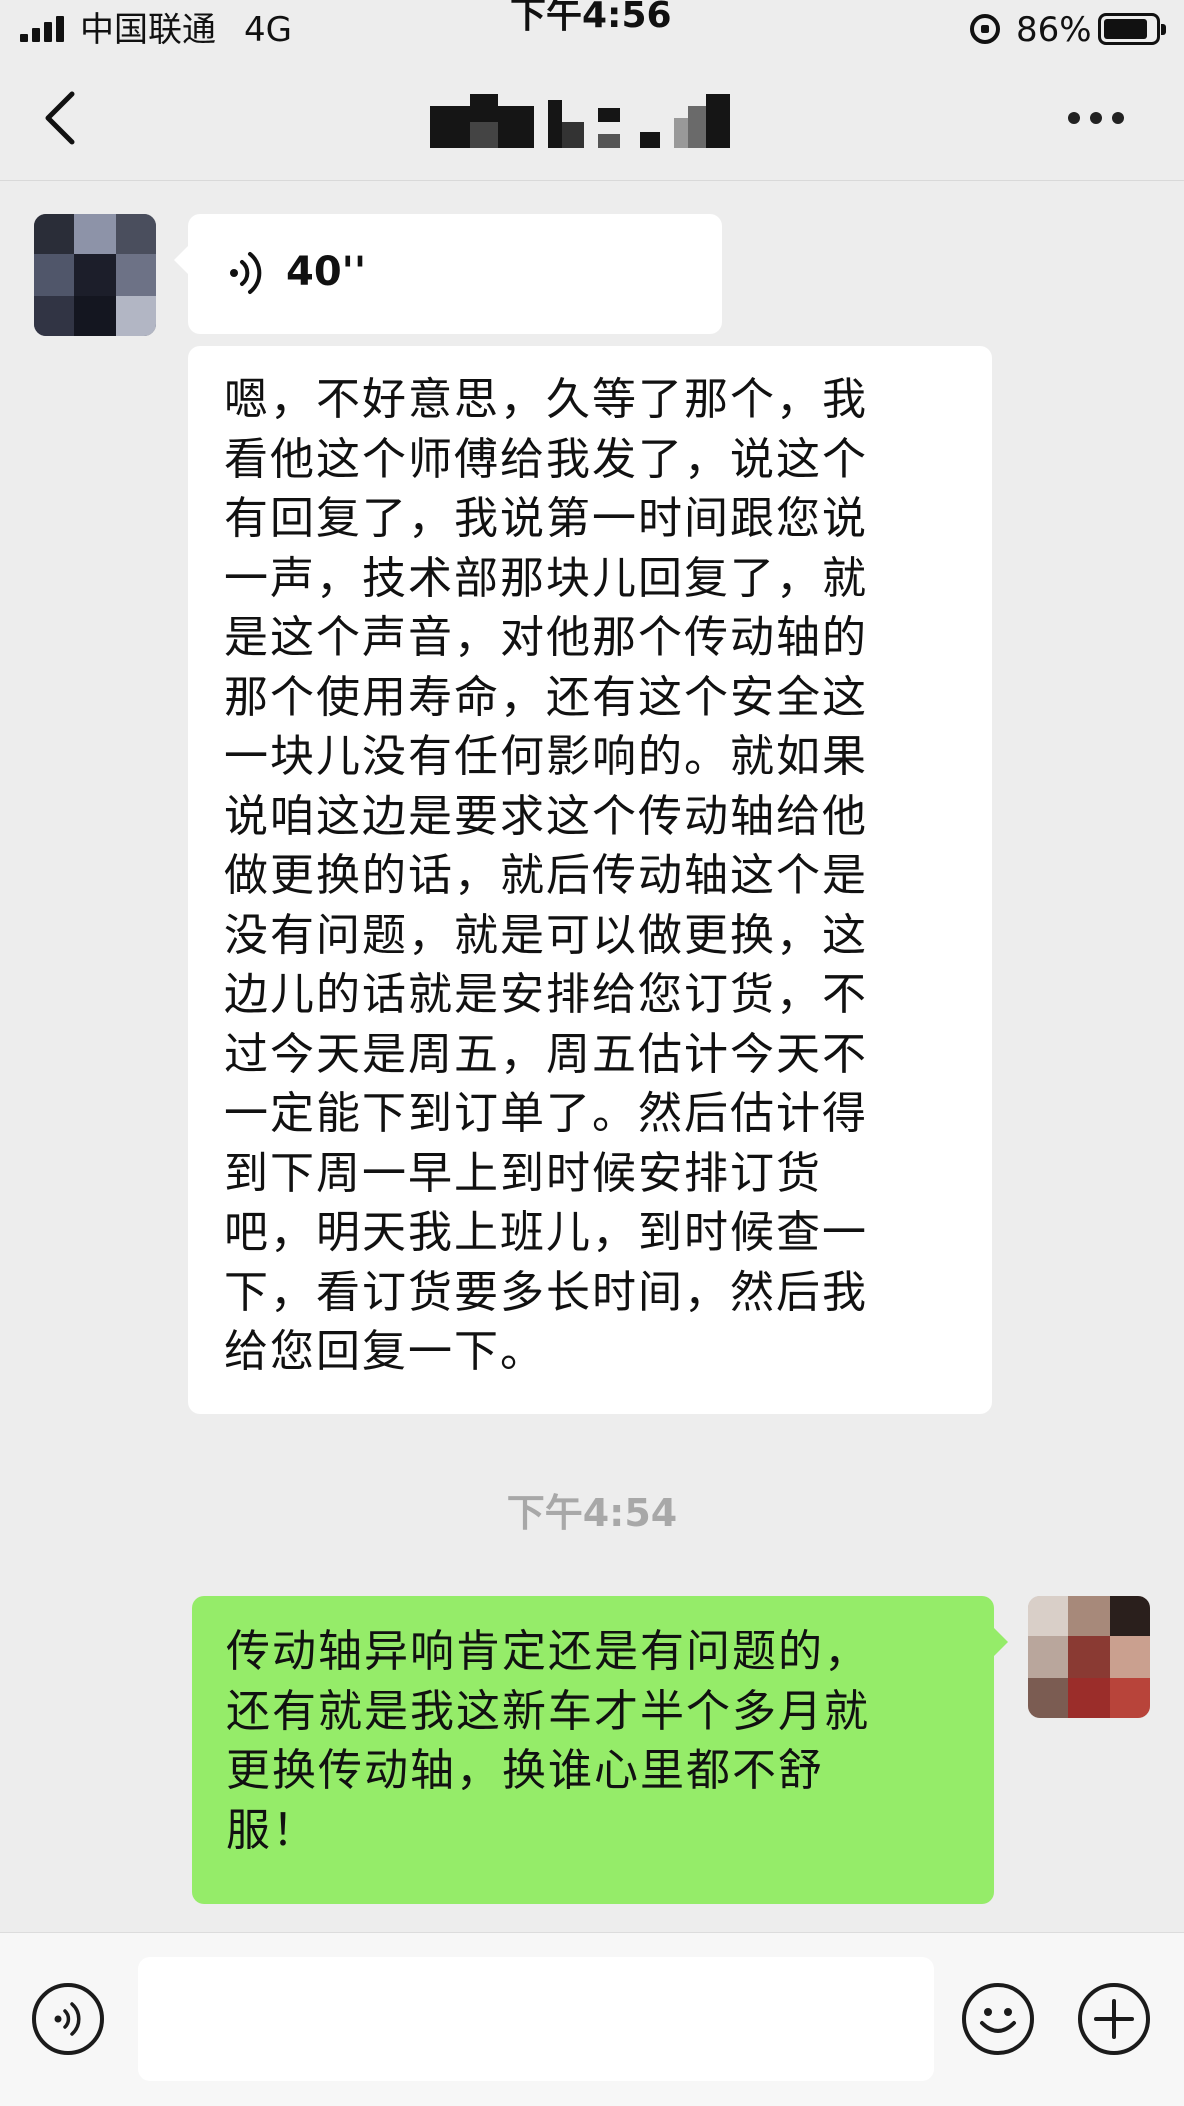  I want to click on plus-icon, so click(1114, 2019).